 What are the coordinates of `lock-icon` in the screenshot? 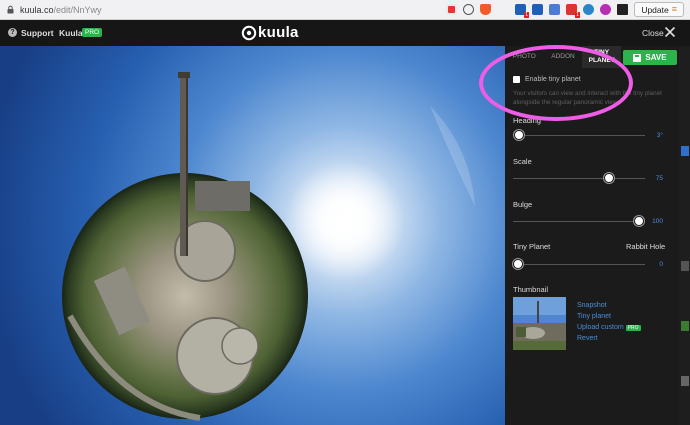 It's located at (10, 9).